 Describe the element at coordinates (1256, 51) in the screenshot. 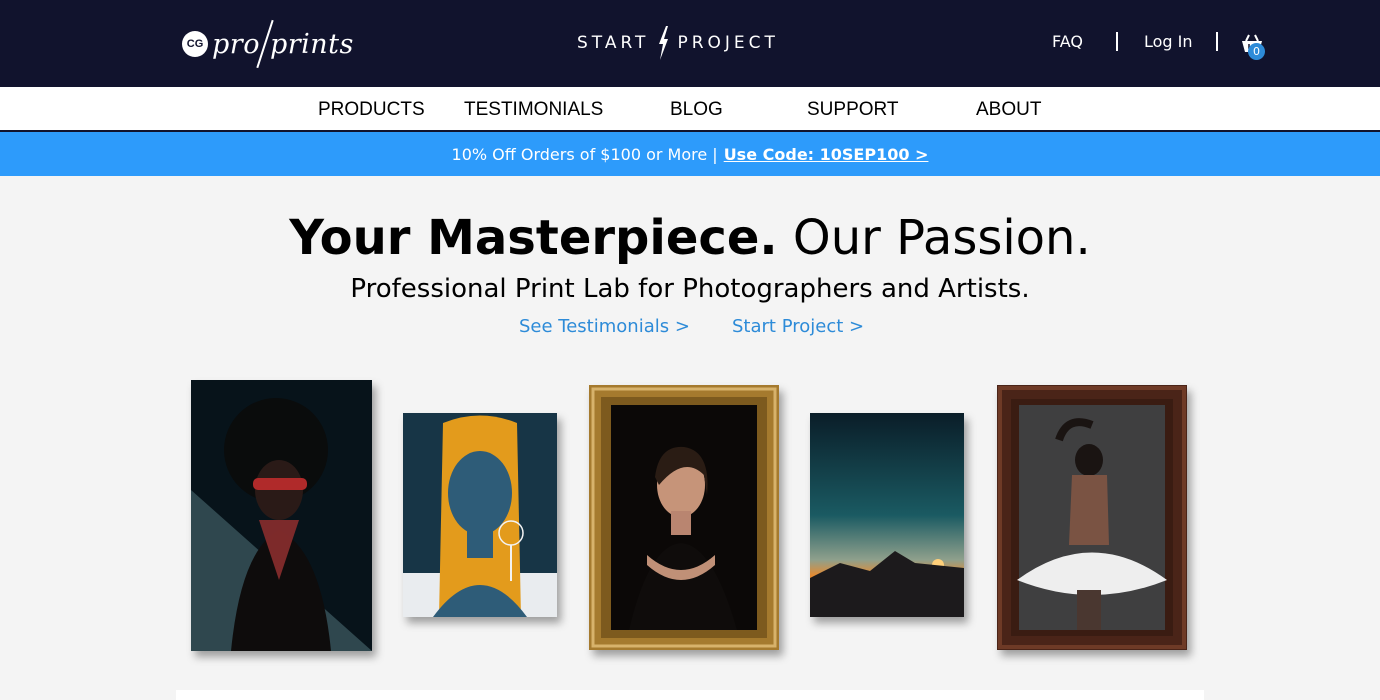

I see `cart-count-badge: 0` at that location.